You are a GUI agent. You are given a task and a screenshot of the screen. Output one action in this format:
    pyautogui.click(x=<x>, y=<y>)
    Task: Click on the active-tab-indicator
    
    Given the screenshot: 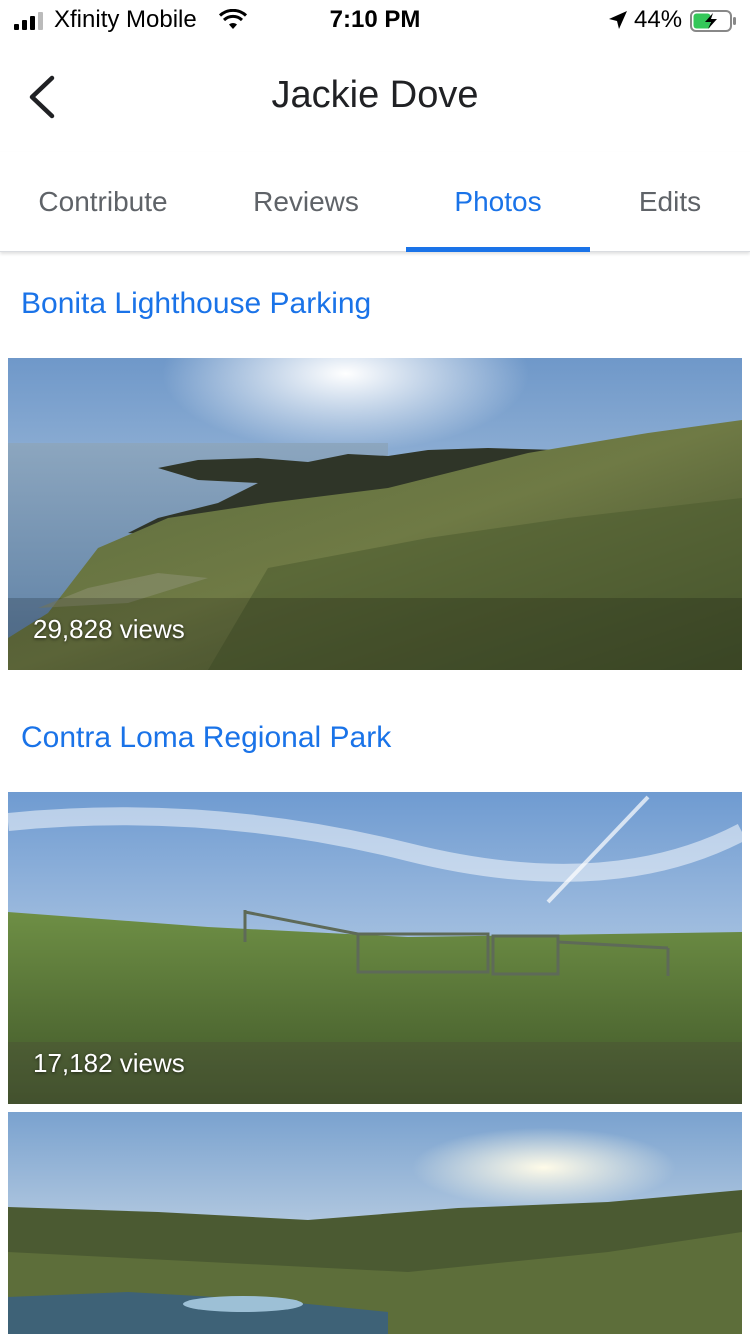 What is the action you would take?
    pyautogui.click(x=498, y=249)
    